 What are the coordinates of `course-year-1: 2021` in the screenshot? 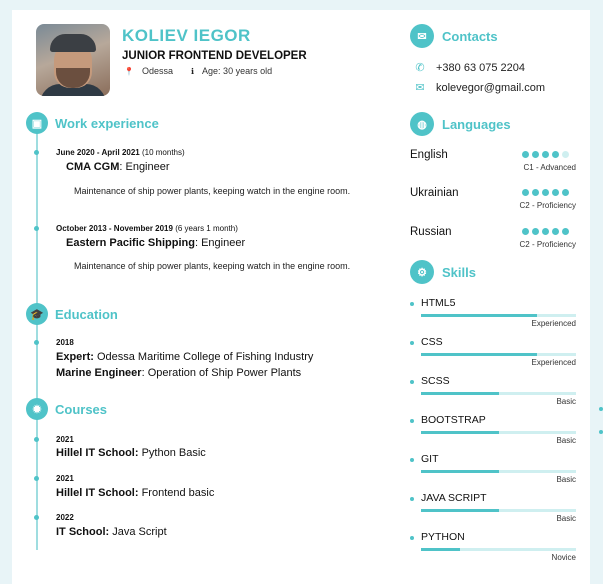 It's located at (65, 439).